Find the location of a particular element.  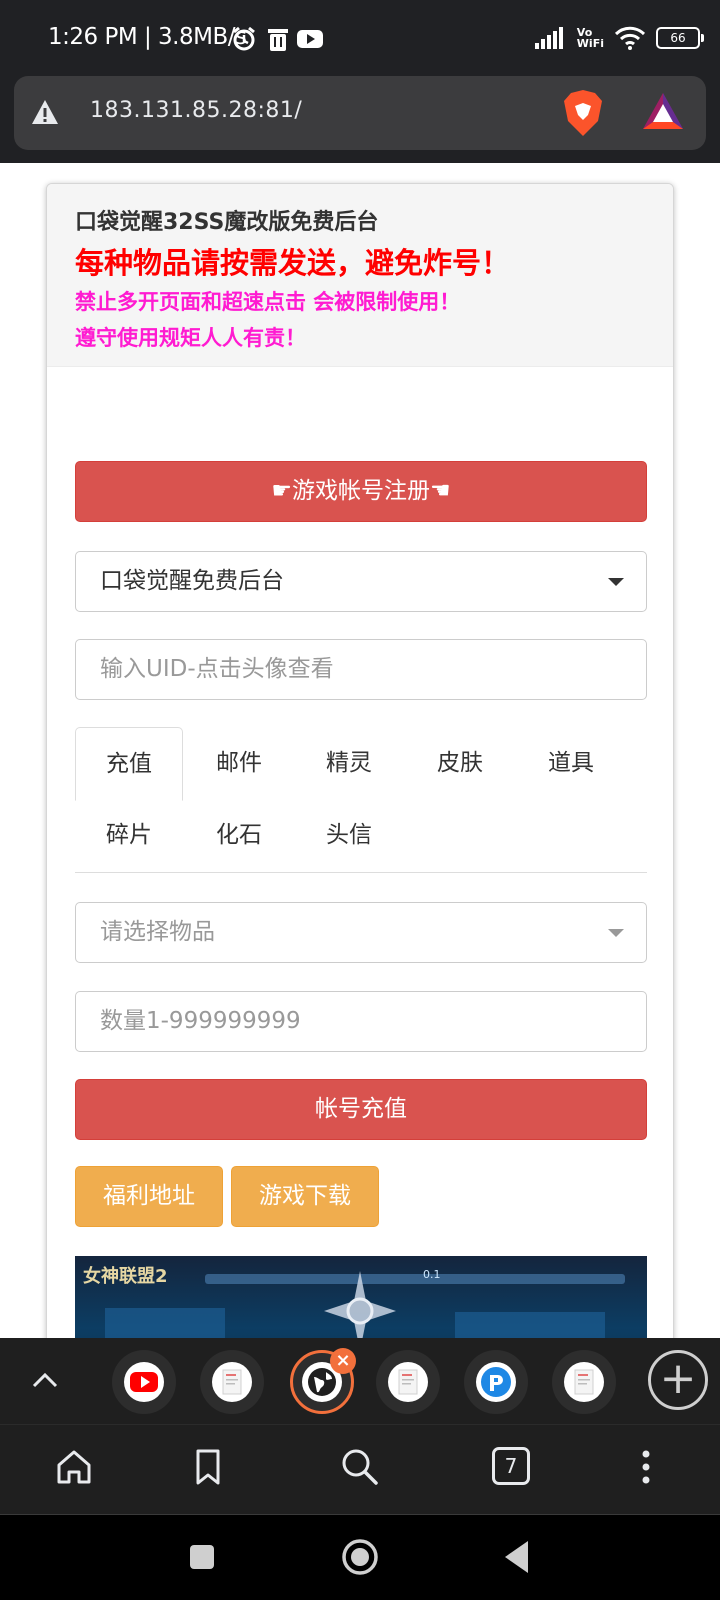

banner-logo: 女神联盟2 is located at coordinates (125, 1276).